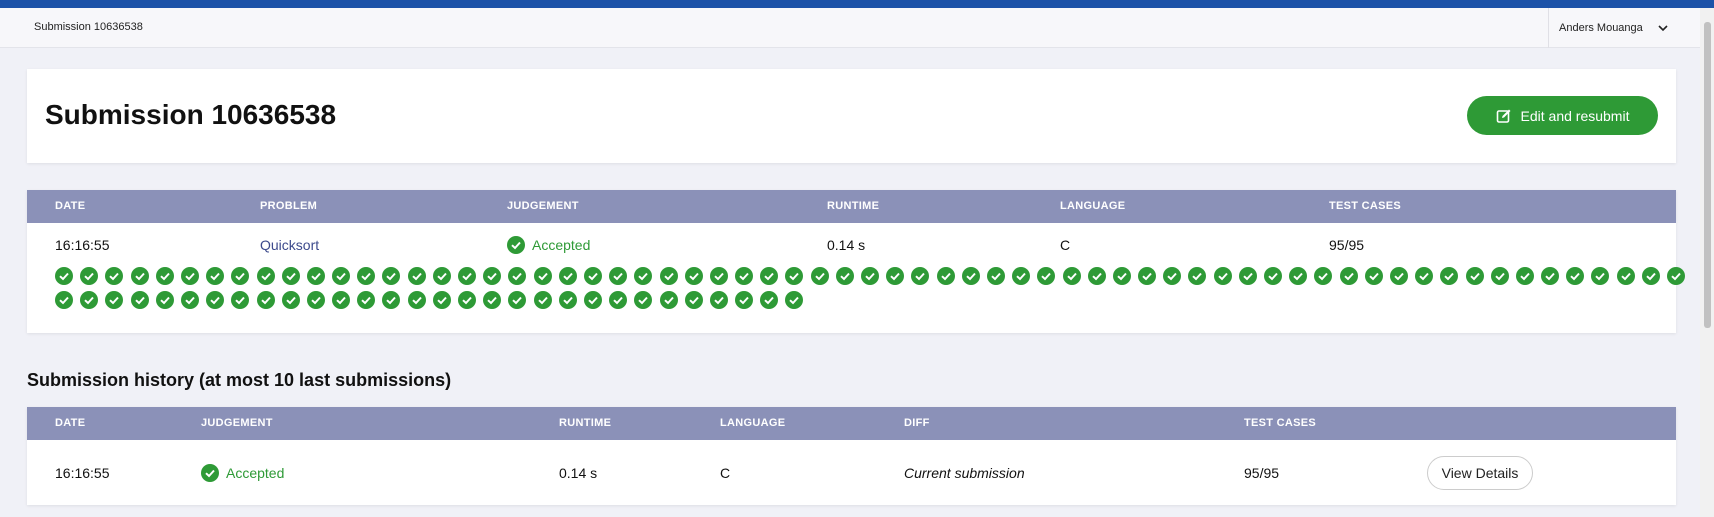 Image resolution: width=1714 pixels, height=517 pixels. I want to click on problem-link: Quicksort, so click(289, 245).